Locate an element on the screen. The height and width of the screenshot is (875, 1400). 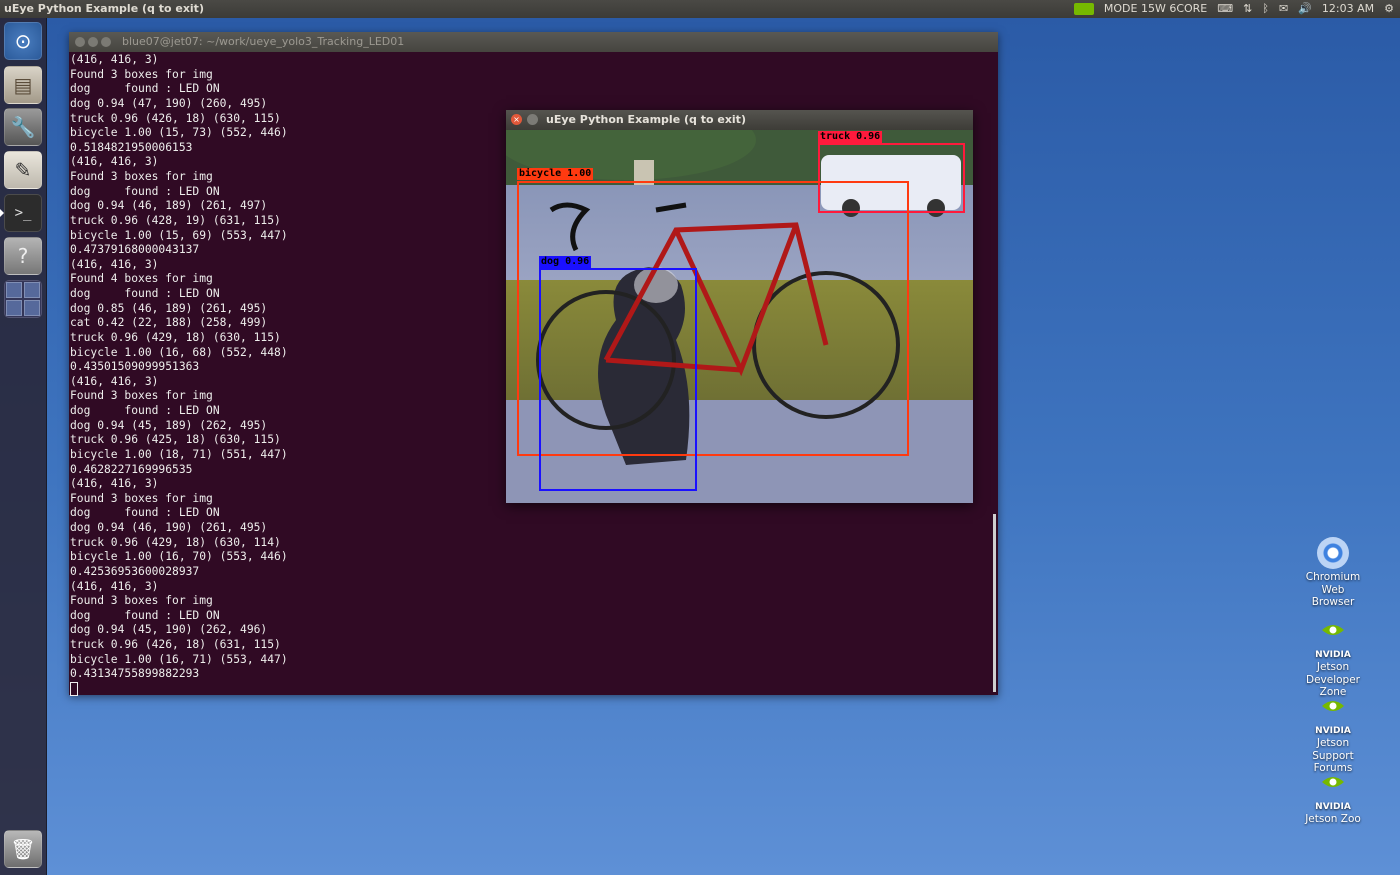
desktop-icon-label: Chromium is located at coordinates (1333, 577).